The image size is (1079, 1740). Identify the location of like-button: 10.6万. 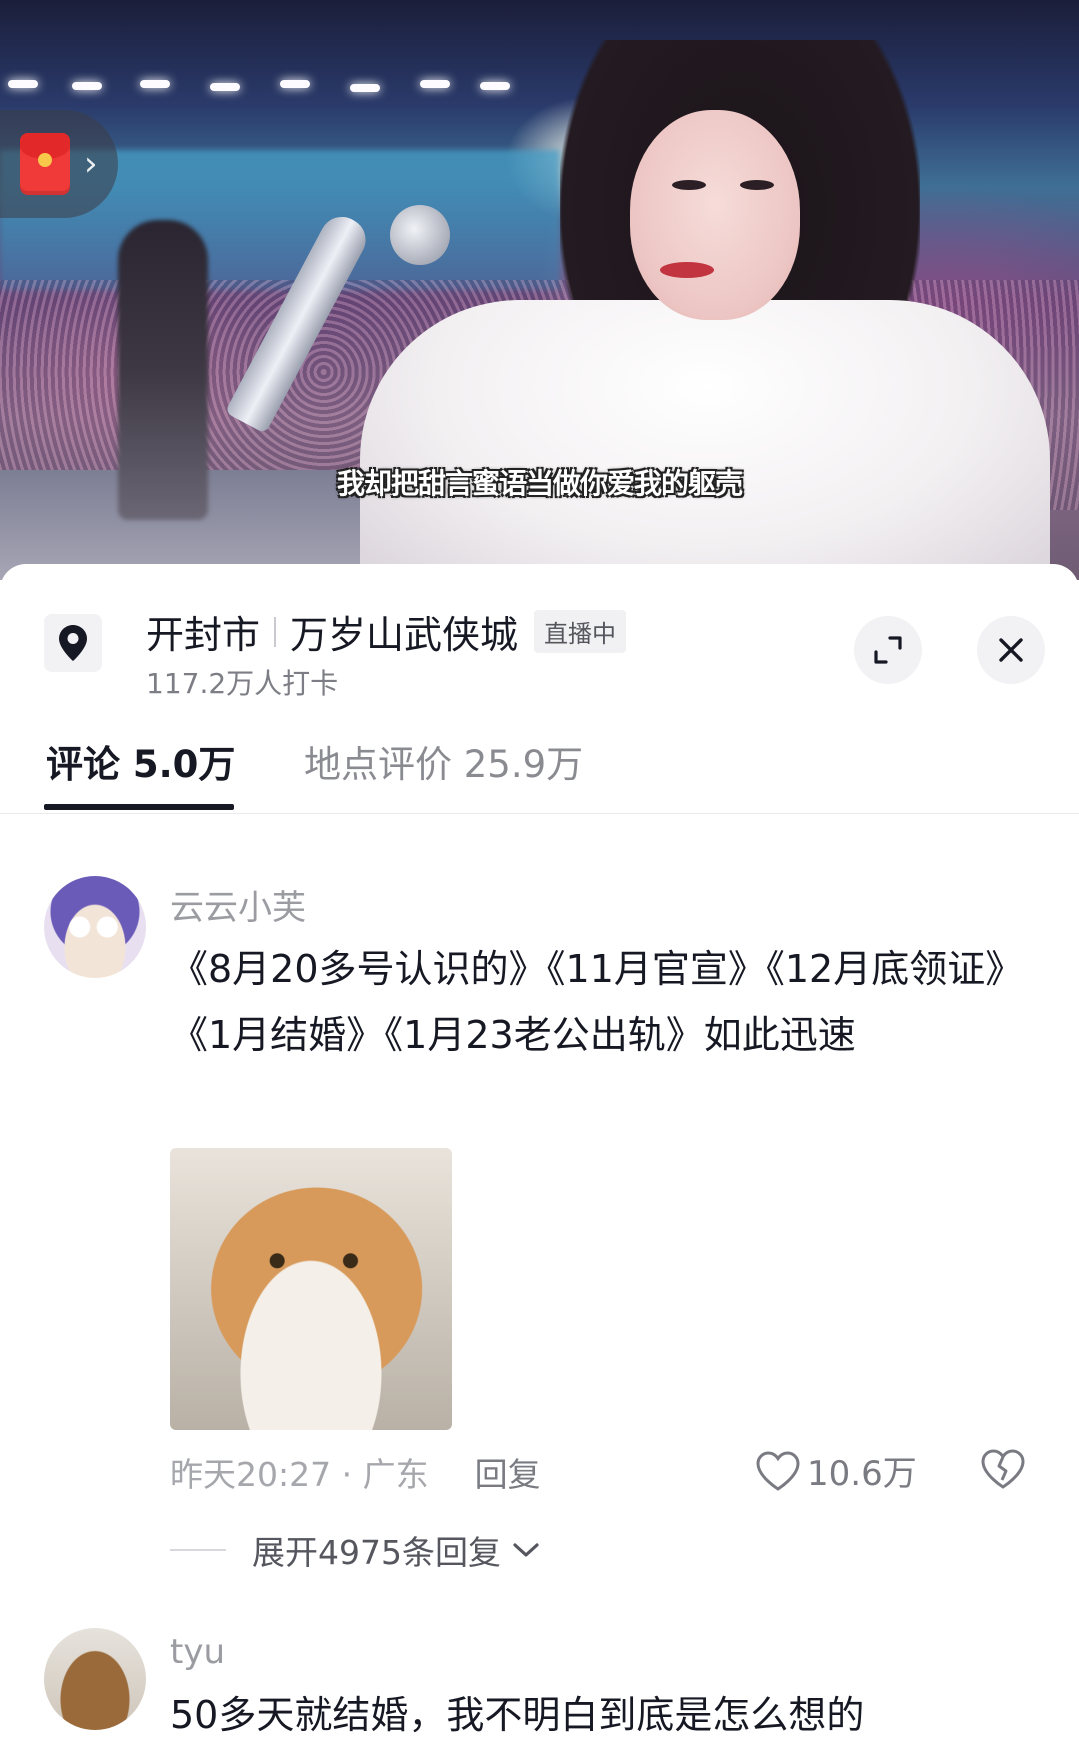
(836, 1470).